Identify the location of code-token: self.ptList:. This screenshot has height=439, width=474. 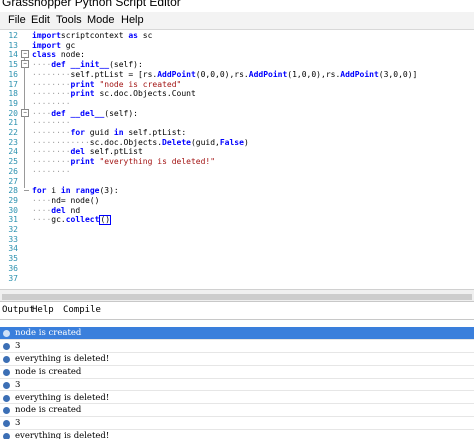
(155, 132).